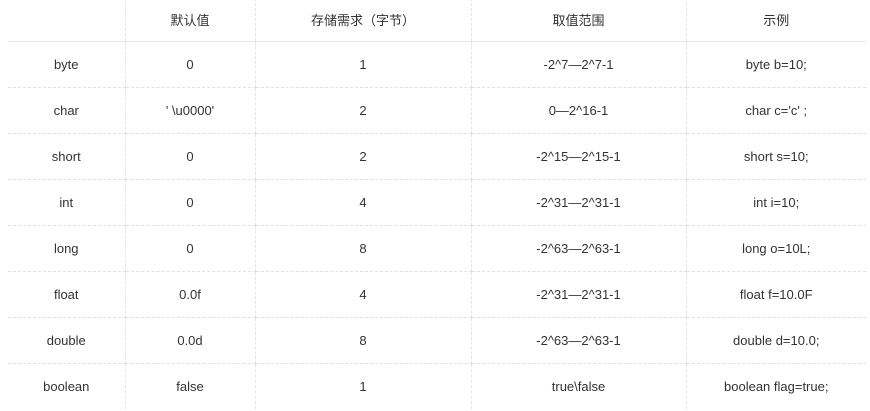 This screenshot has width=870, height=411. What do you see at coordinates (579, 21) in the screenshot?
I see `header-value-range: 取值范围` at bounding box center [579, 21].